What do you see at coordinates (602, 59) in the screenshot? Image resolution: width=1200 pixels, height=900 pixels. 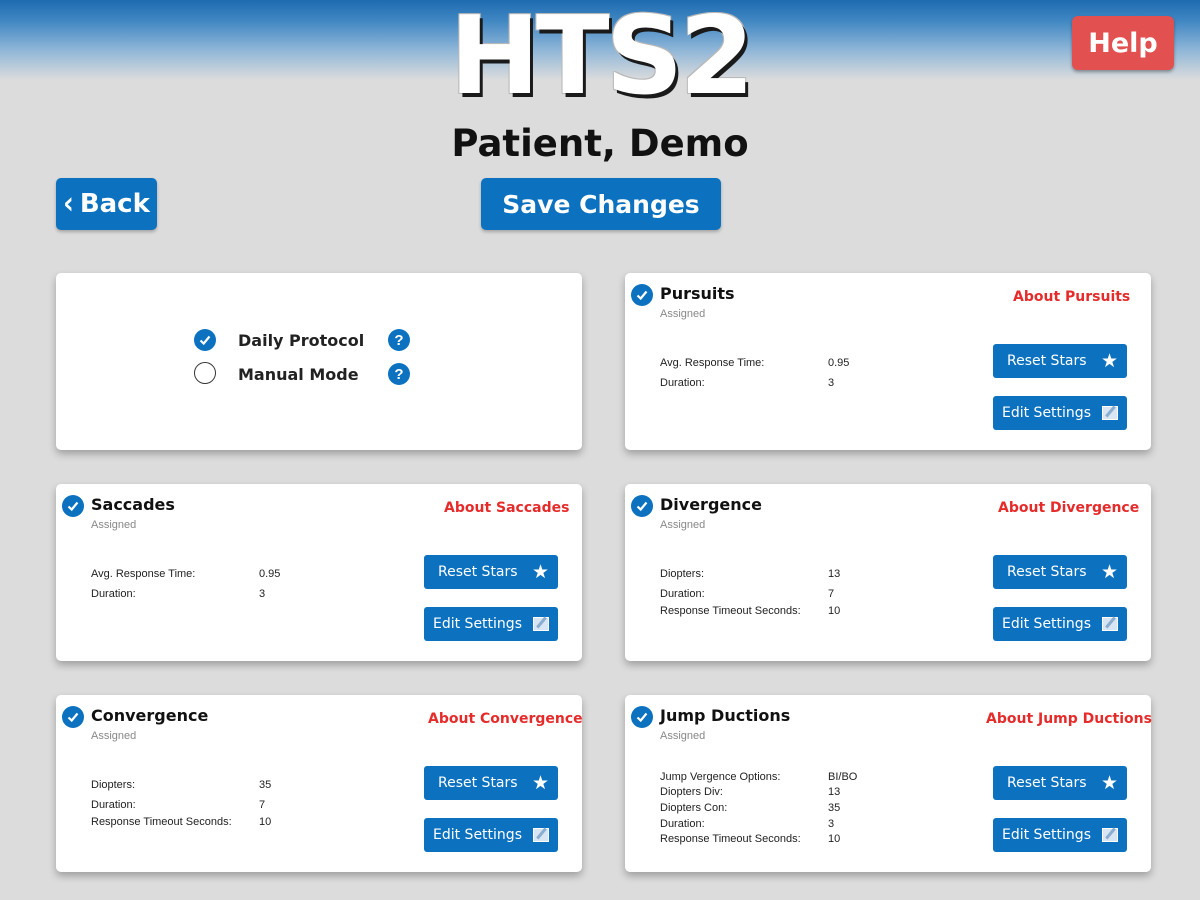 I see `app-logo: HTS2` at bounding box center [602, 59].